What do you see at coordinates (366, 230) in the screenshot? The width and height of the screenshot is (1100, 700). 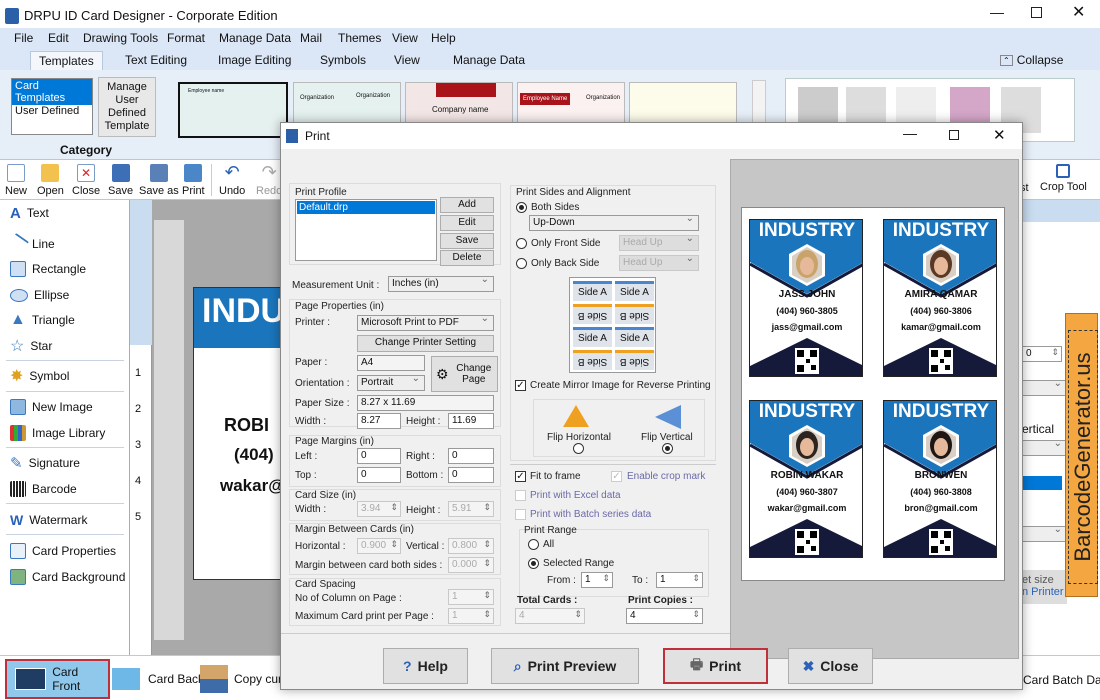 I see `print-profile-list: Default.drp` at bounding box center [366, 230].